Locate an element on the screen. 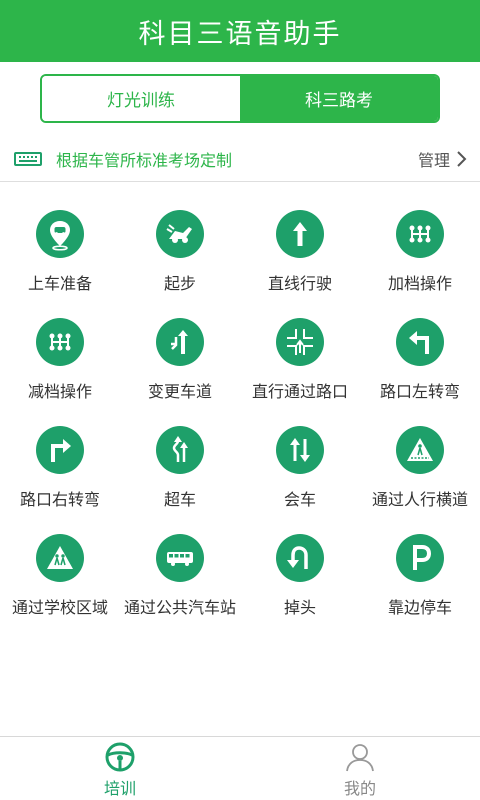 This screenshot has width=480, height=800. item-label: 直行通过路口 is located at coordinates (299, 391).